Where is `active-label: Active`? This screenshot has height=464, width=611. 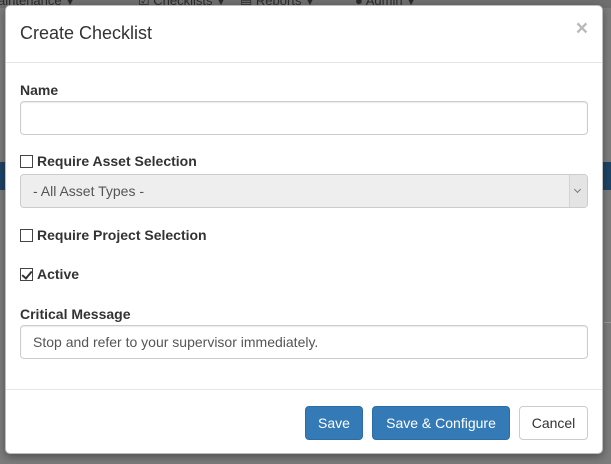 active-label: Active is located at coordinates (58, 274).